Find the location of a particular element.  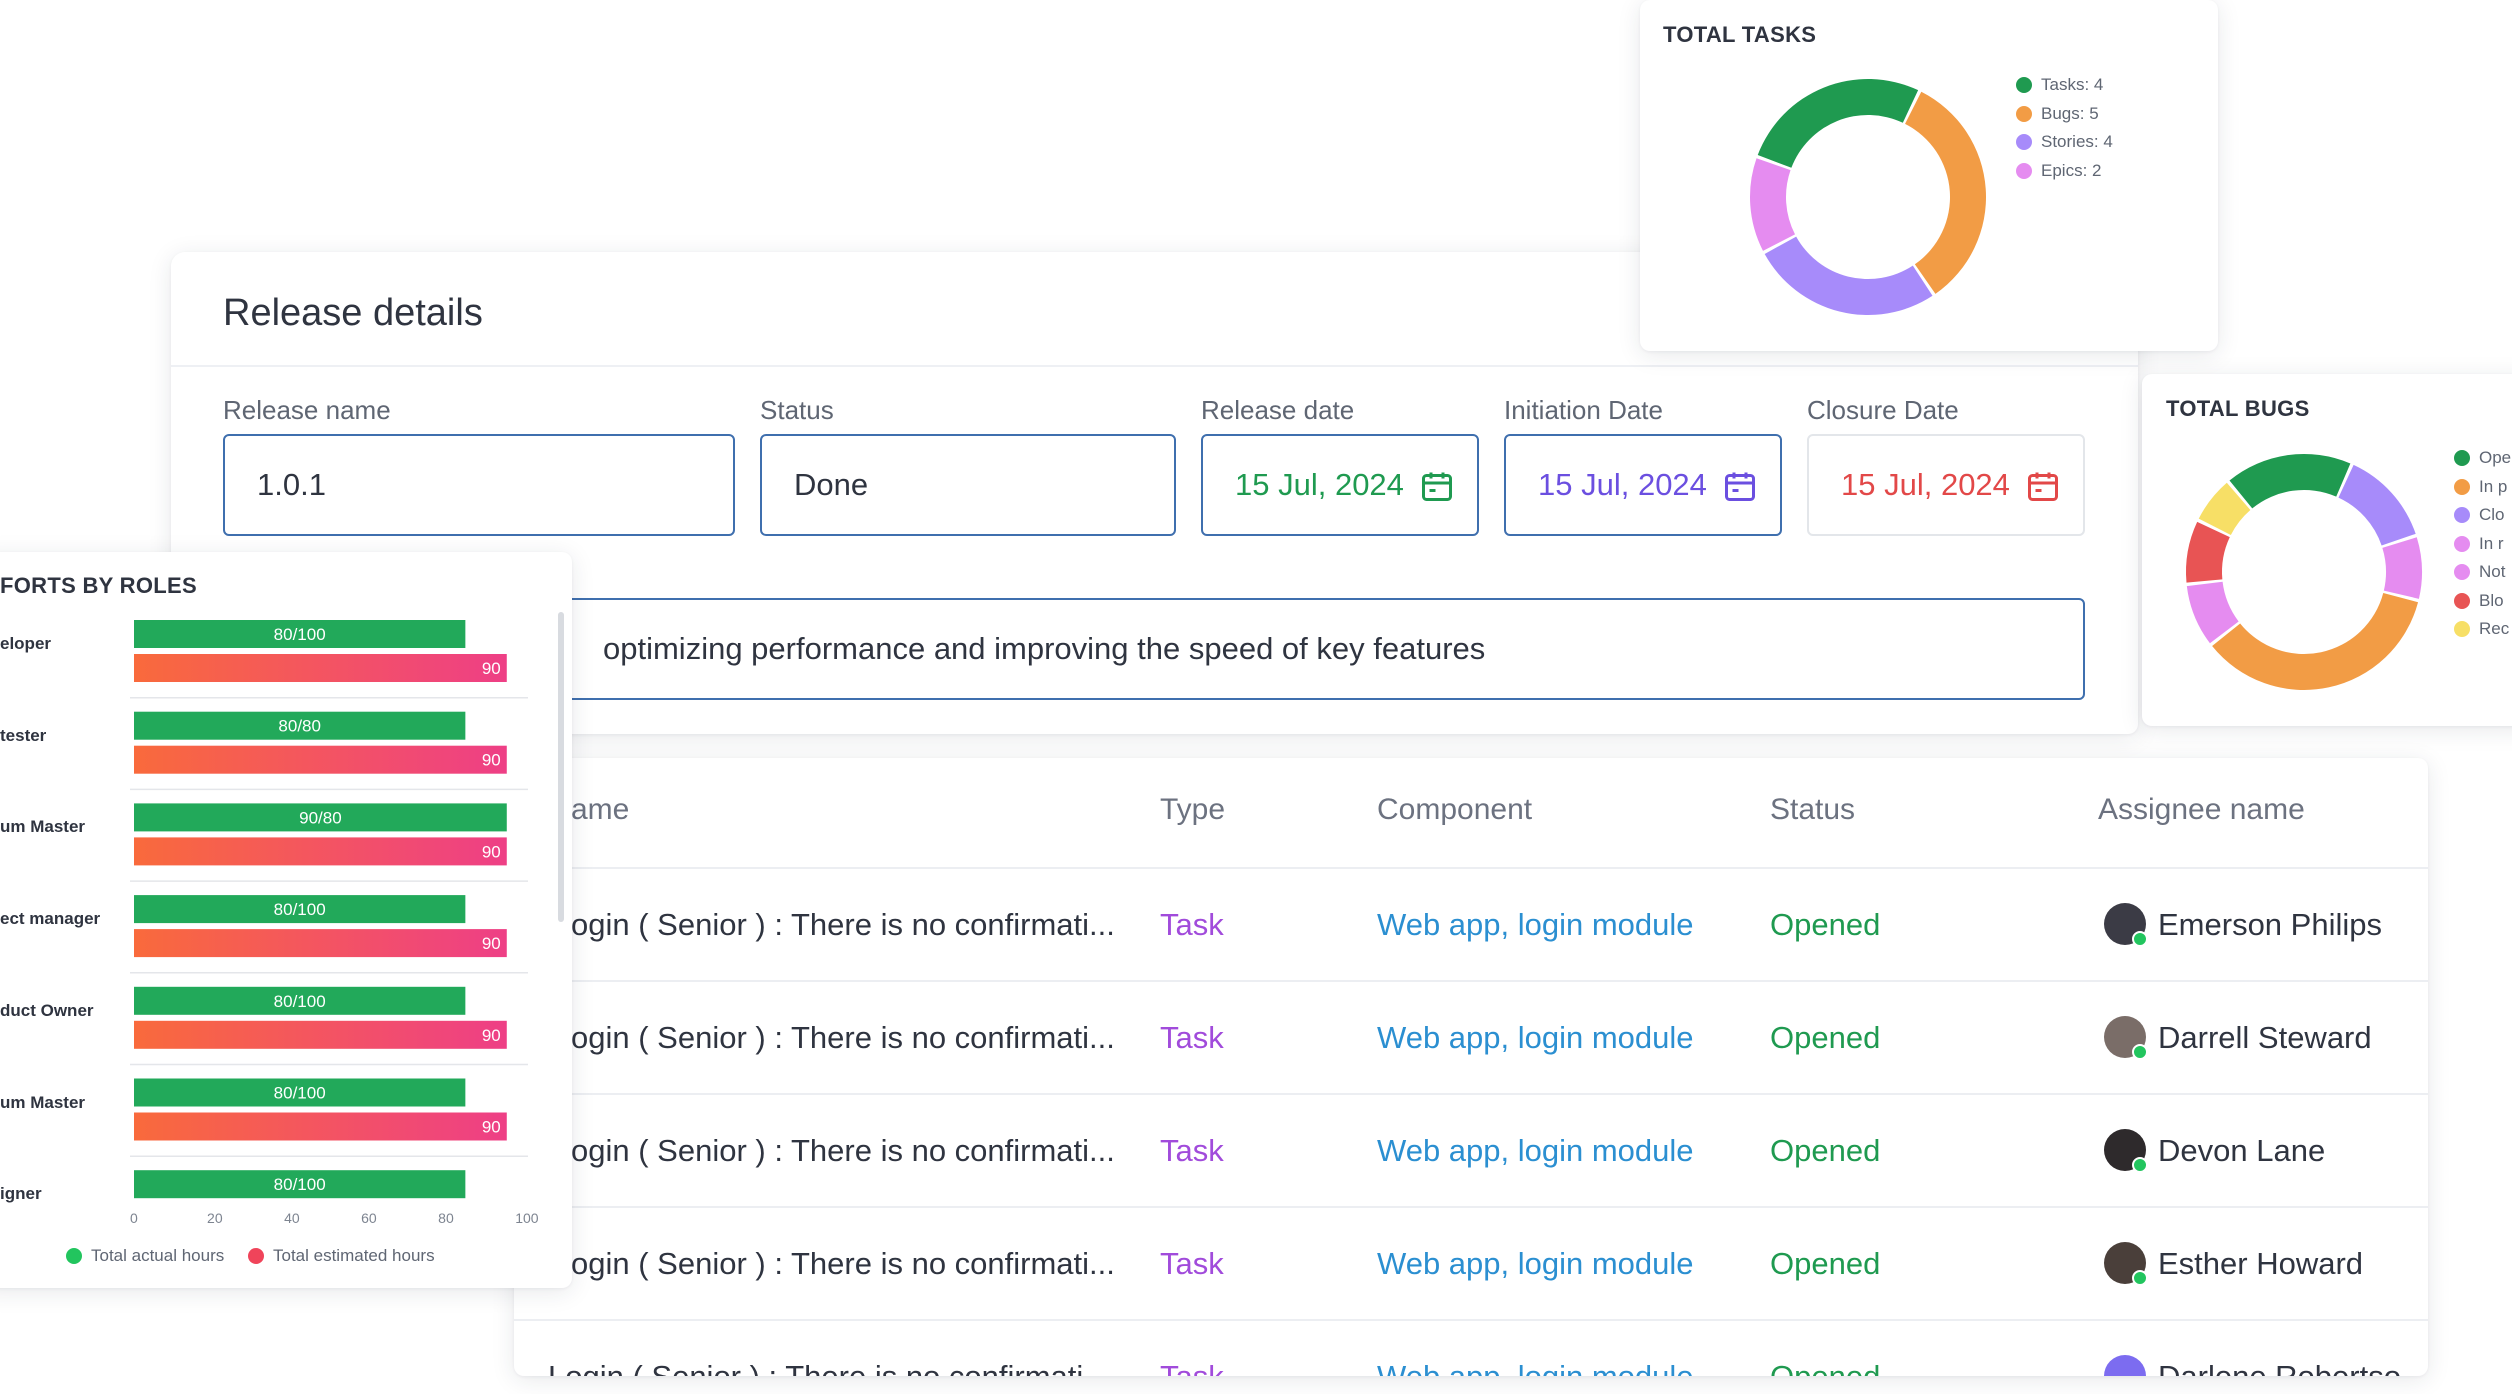

status-select: Done is located at coordinates (968, 485).